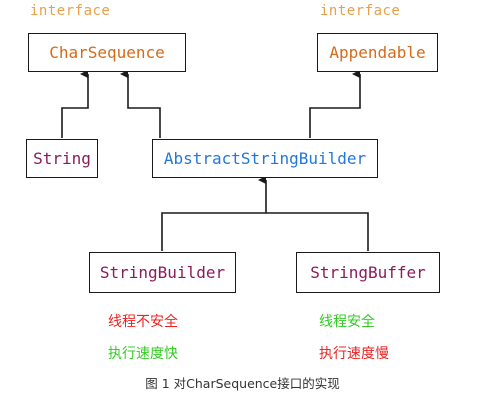 The height and width of the screenshot is (409, 485). I want to click on abstractstringbuilder-node: AbstractStringBuilder, so click(265, 158).